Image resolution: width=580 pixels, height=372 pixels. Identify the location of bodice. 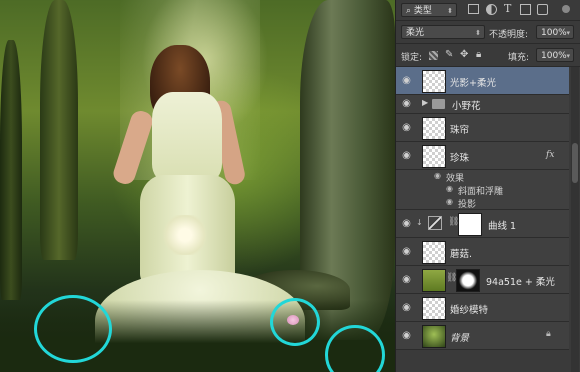
(187, 137).